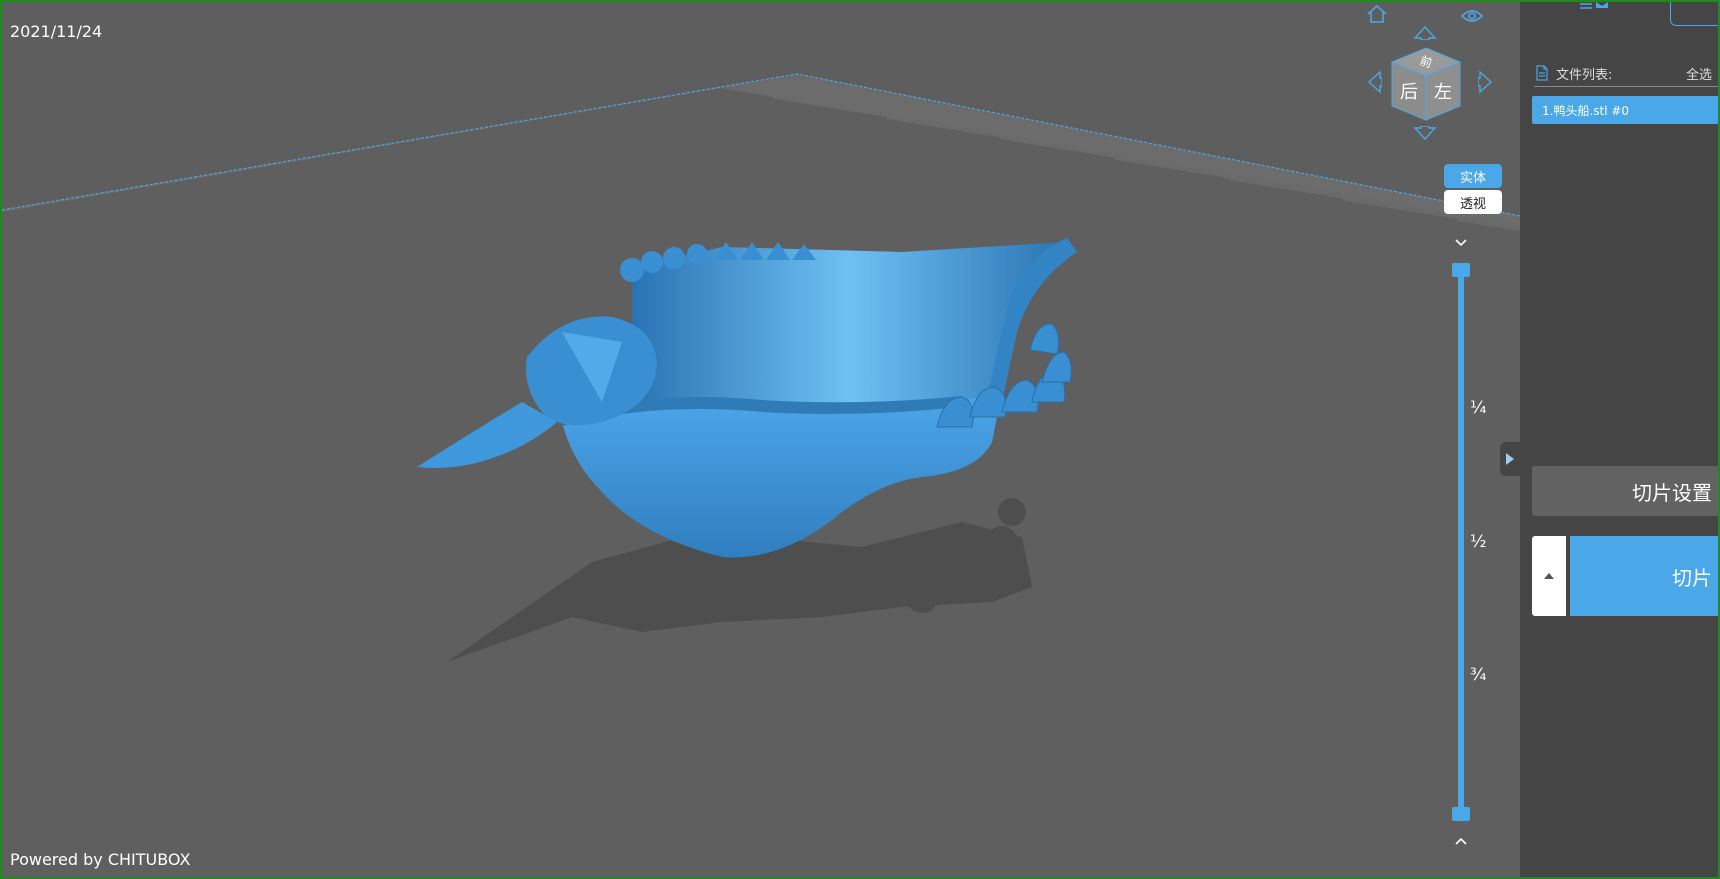  I want to click on panel-collapse-tab, so click(1510, 459).